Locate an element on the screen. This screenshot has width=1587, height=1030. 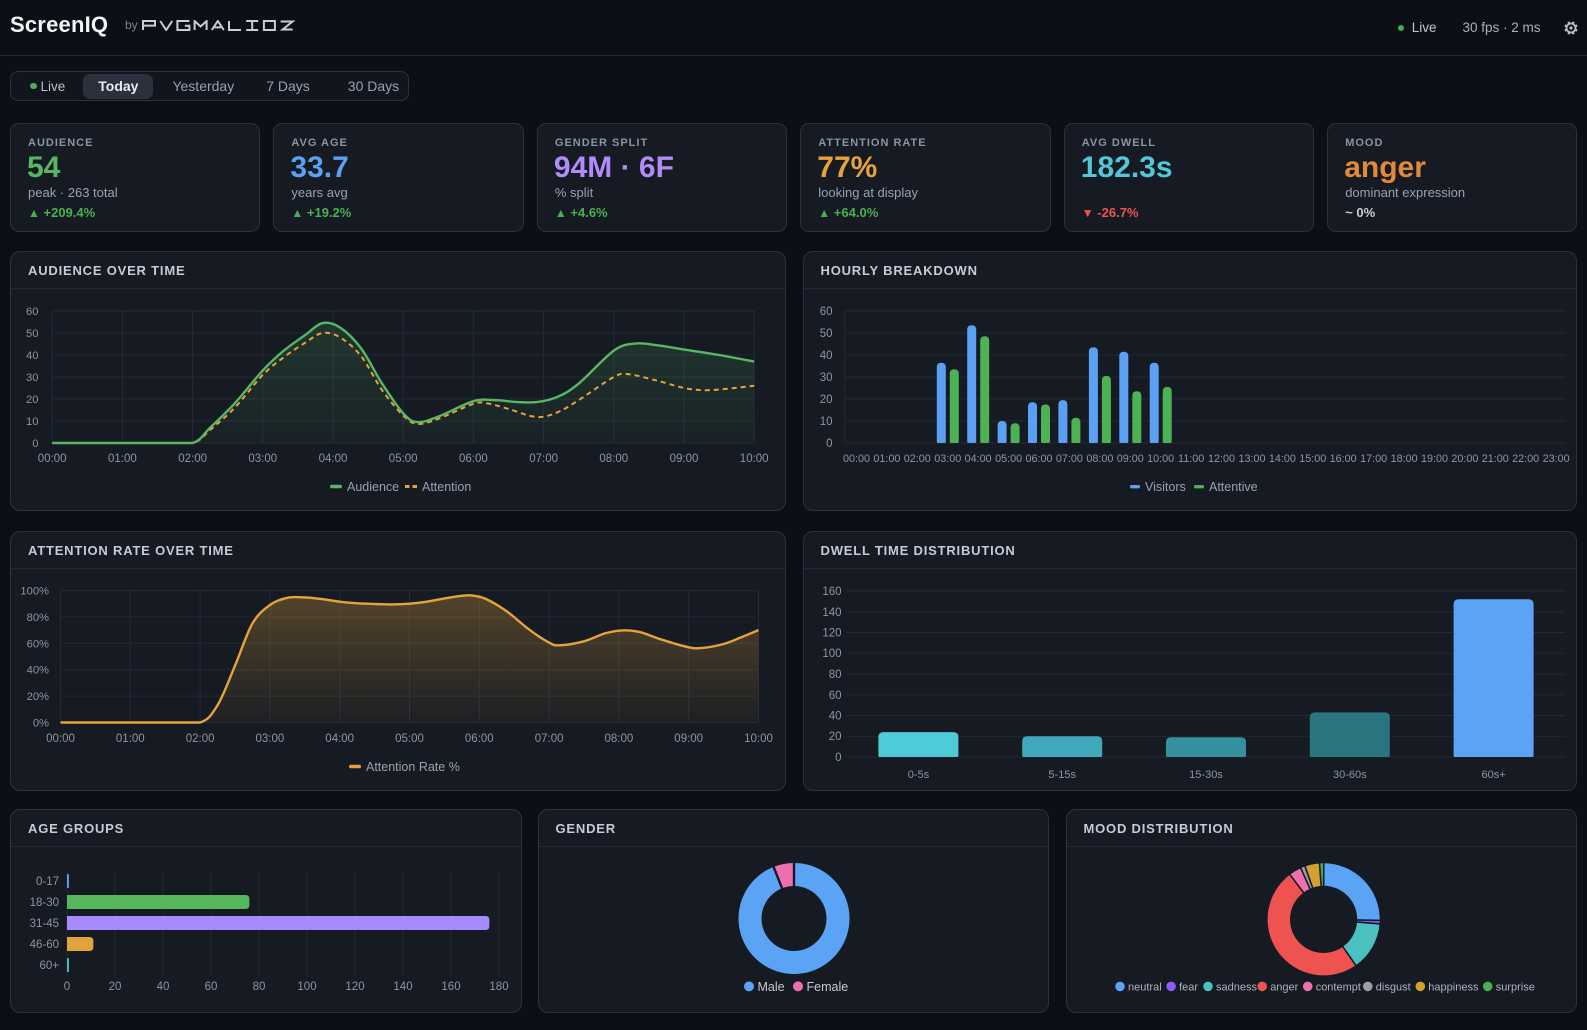
svg-text: 16:00 is located at coordinates (1342, 459).